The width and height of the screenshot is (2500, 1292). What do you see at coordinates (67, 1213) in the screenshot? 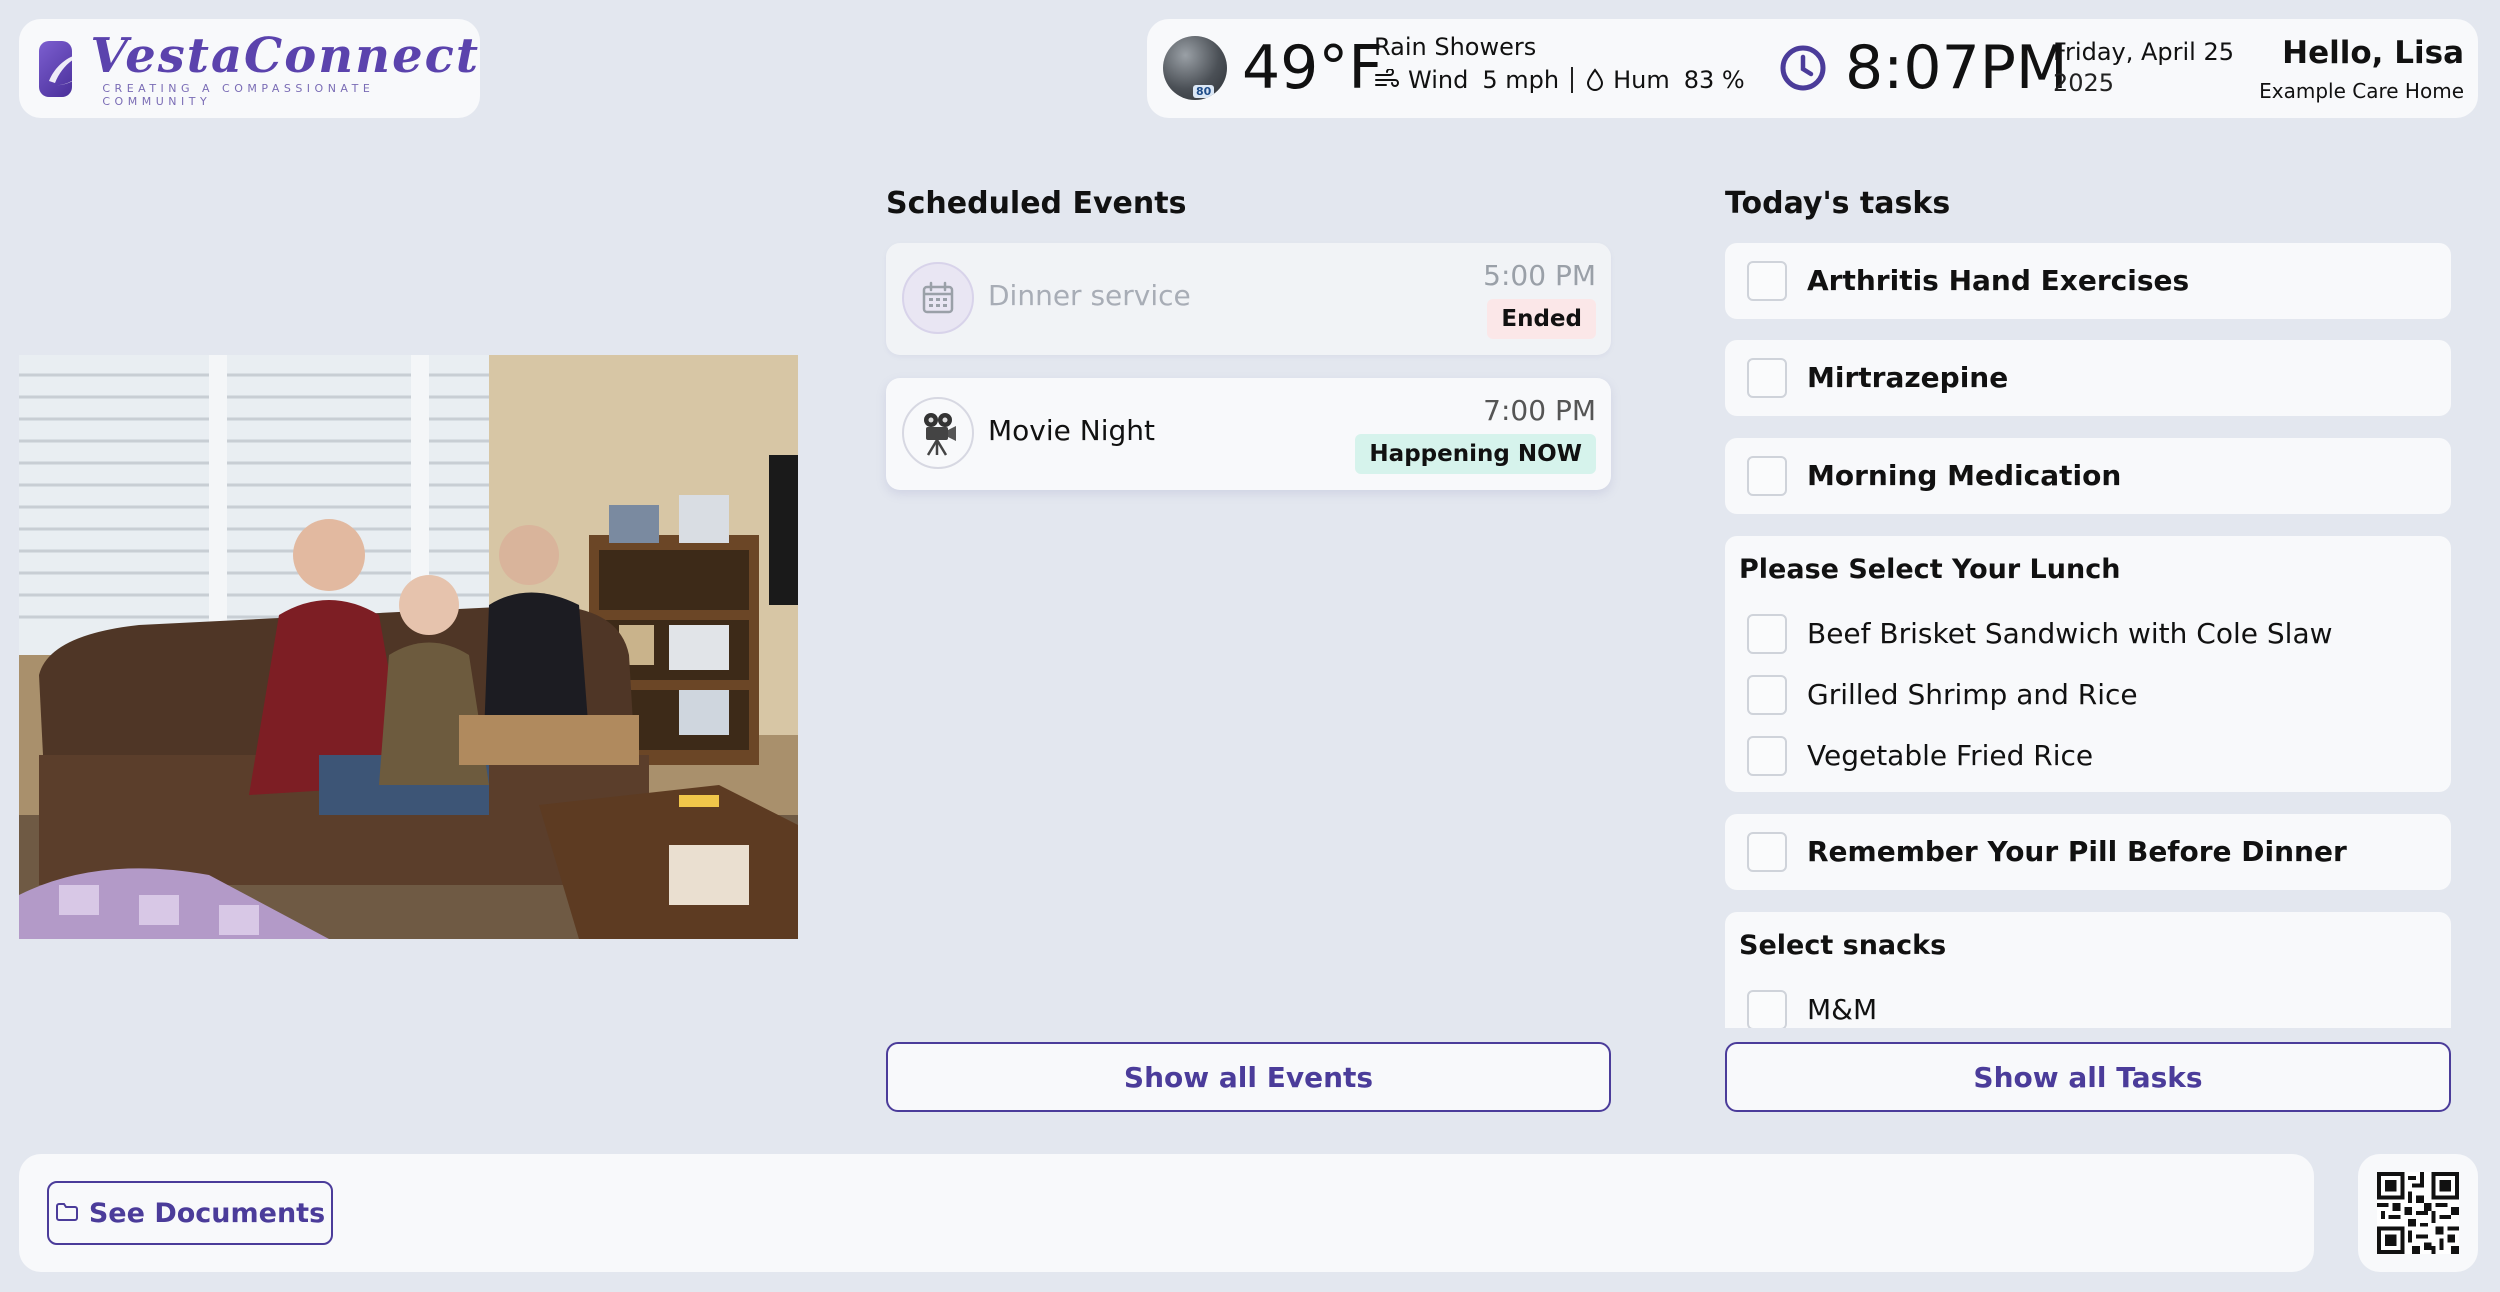
I see `folder-icon` at bounding box center [67, 1213].